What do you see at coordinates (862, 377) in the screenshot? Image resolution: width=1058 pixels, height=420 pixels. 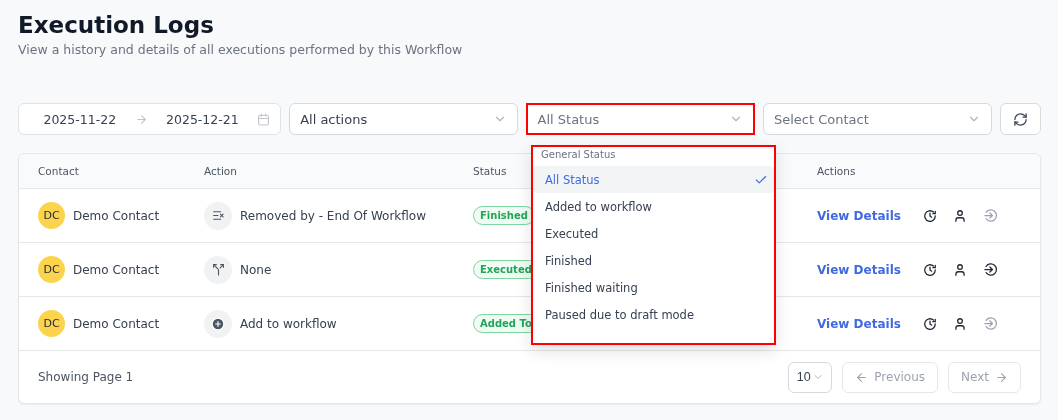 I see `arrow-left-icon` at bounding box center [862, 377].